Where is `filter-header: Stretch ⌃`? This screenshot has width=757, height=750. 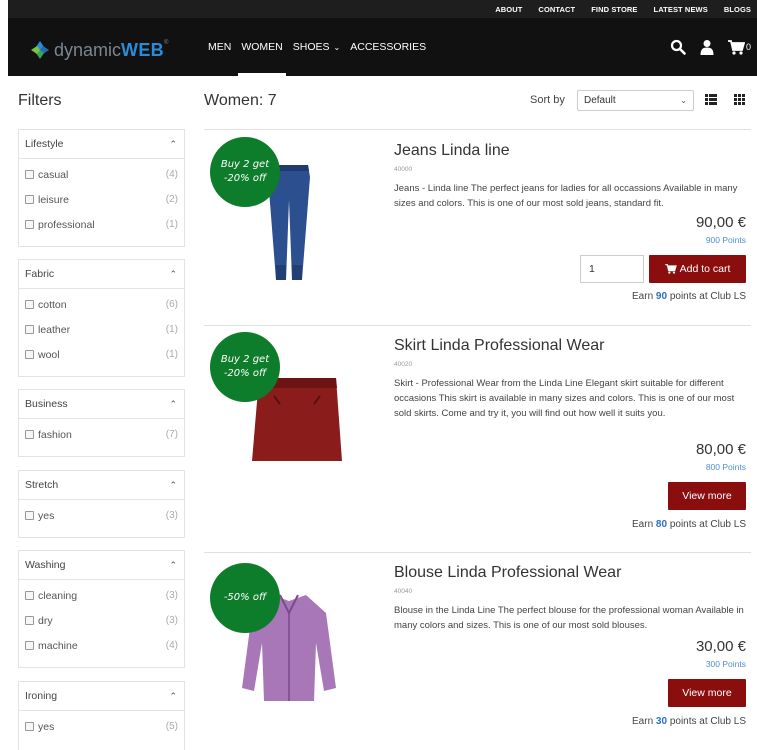
filter-header: Stretch ⌃ is located at coordinates (101, 485).